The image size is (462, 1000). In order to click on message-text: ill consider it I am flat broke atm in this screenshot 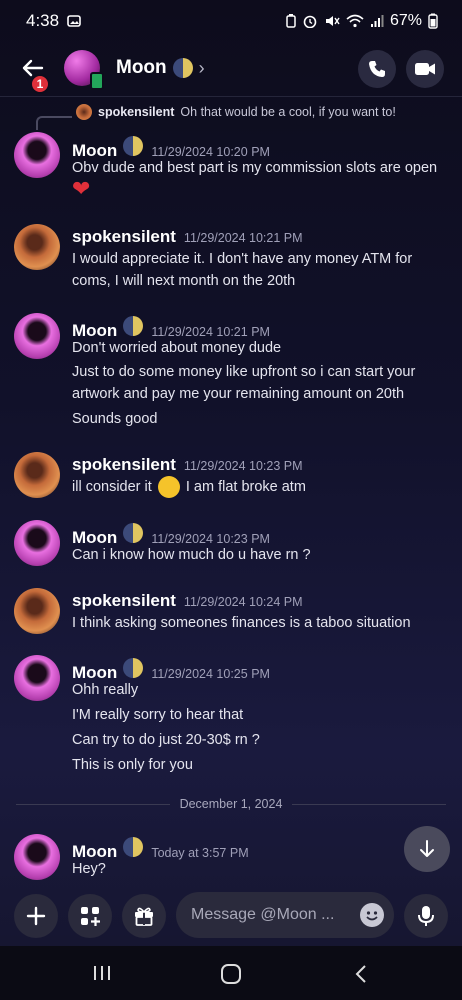, I will do `click(262, 487)`.